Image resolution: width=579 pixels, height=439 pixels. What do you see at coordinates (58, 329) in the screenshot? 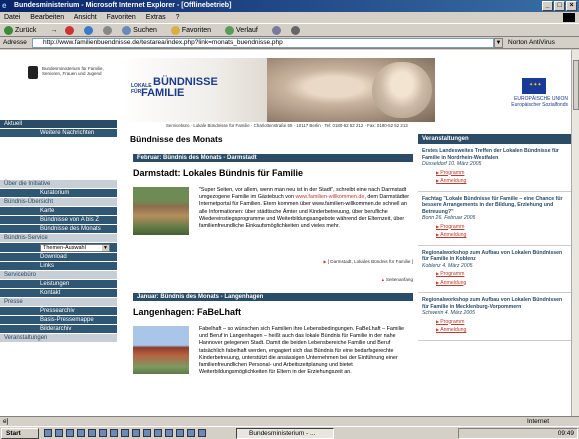
I see `nav-bilderarchiv: Bilderarchiv` at bounding box center [58, 329].